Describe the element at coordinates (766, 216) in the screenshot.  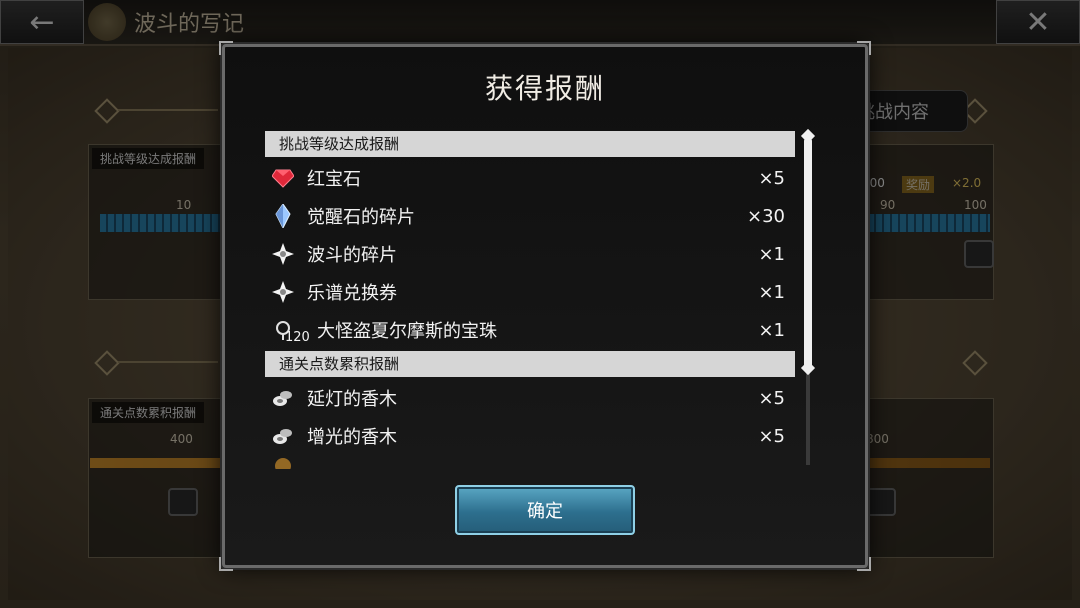
I see `item-quantity: ×30` at that location.